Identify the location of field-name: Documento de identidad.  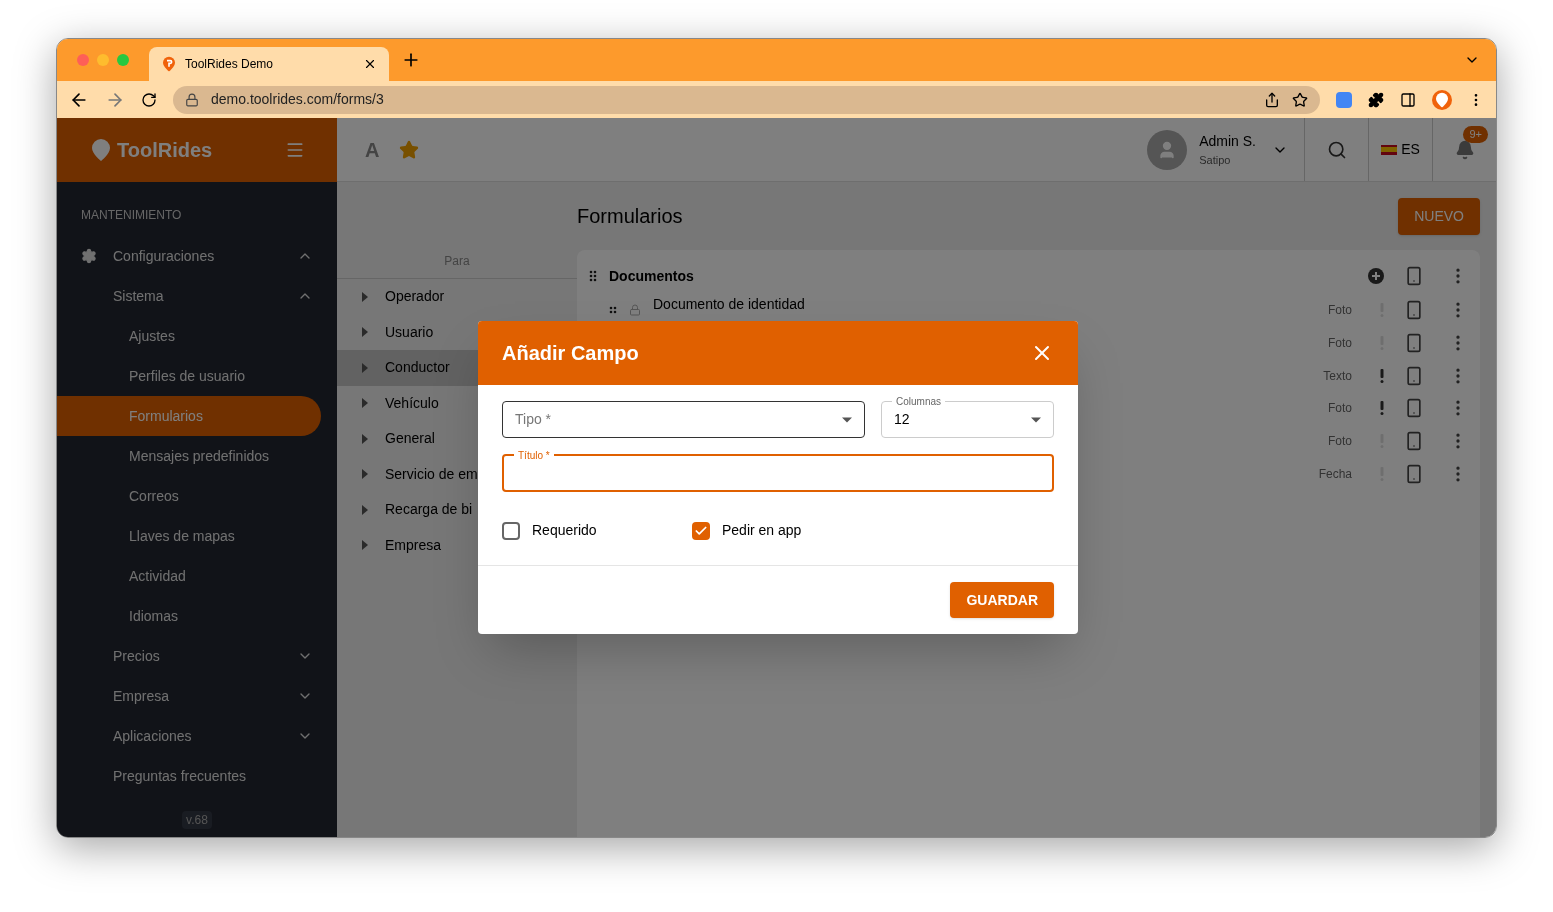
(729, 304).